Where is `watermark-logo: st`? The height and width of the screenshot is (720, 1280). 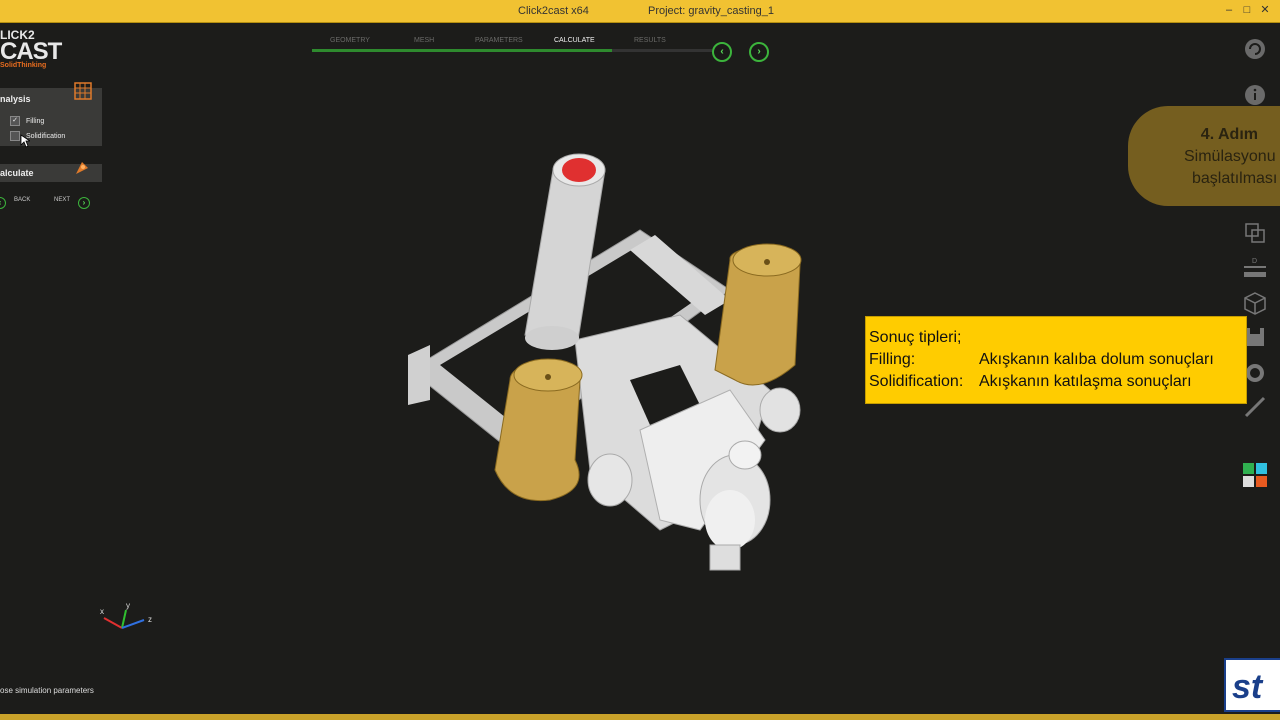
watermark-logo: st is located at coordinates (1252, 685).